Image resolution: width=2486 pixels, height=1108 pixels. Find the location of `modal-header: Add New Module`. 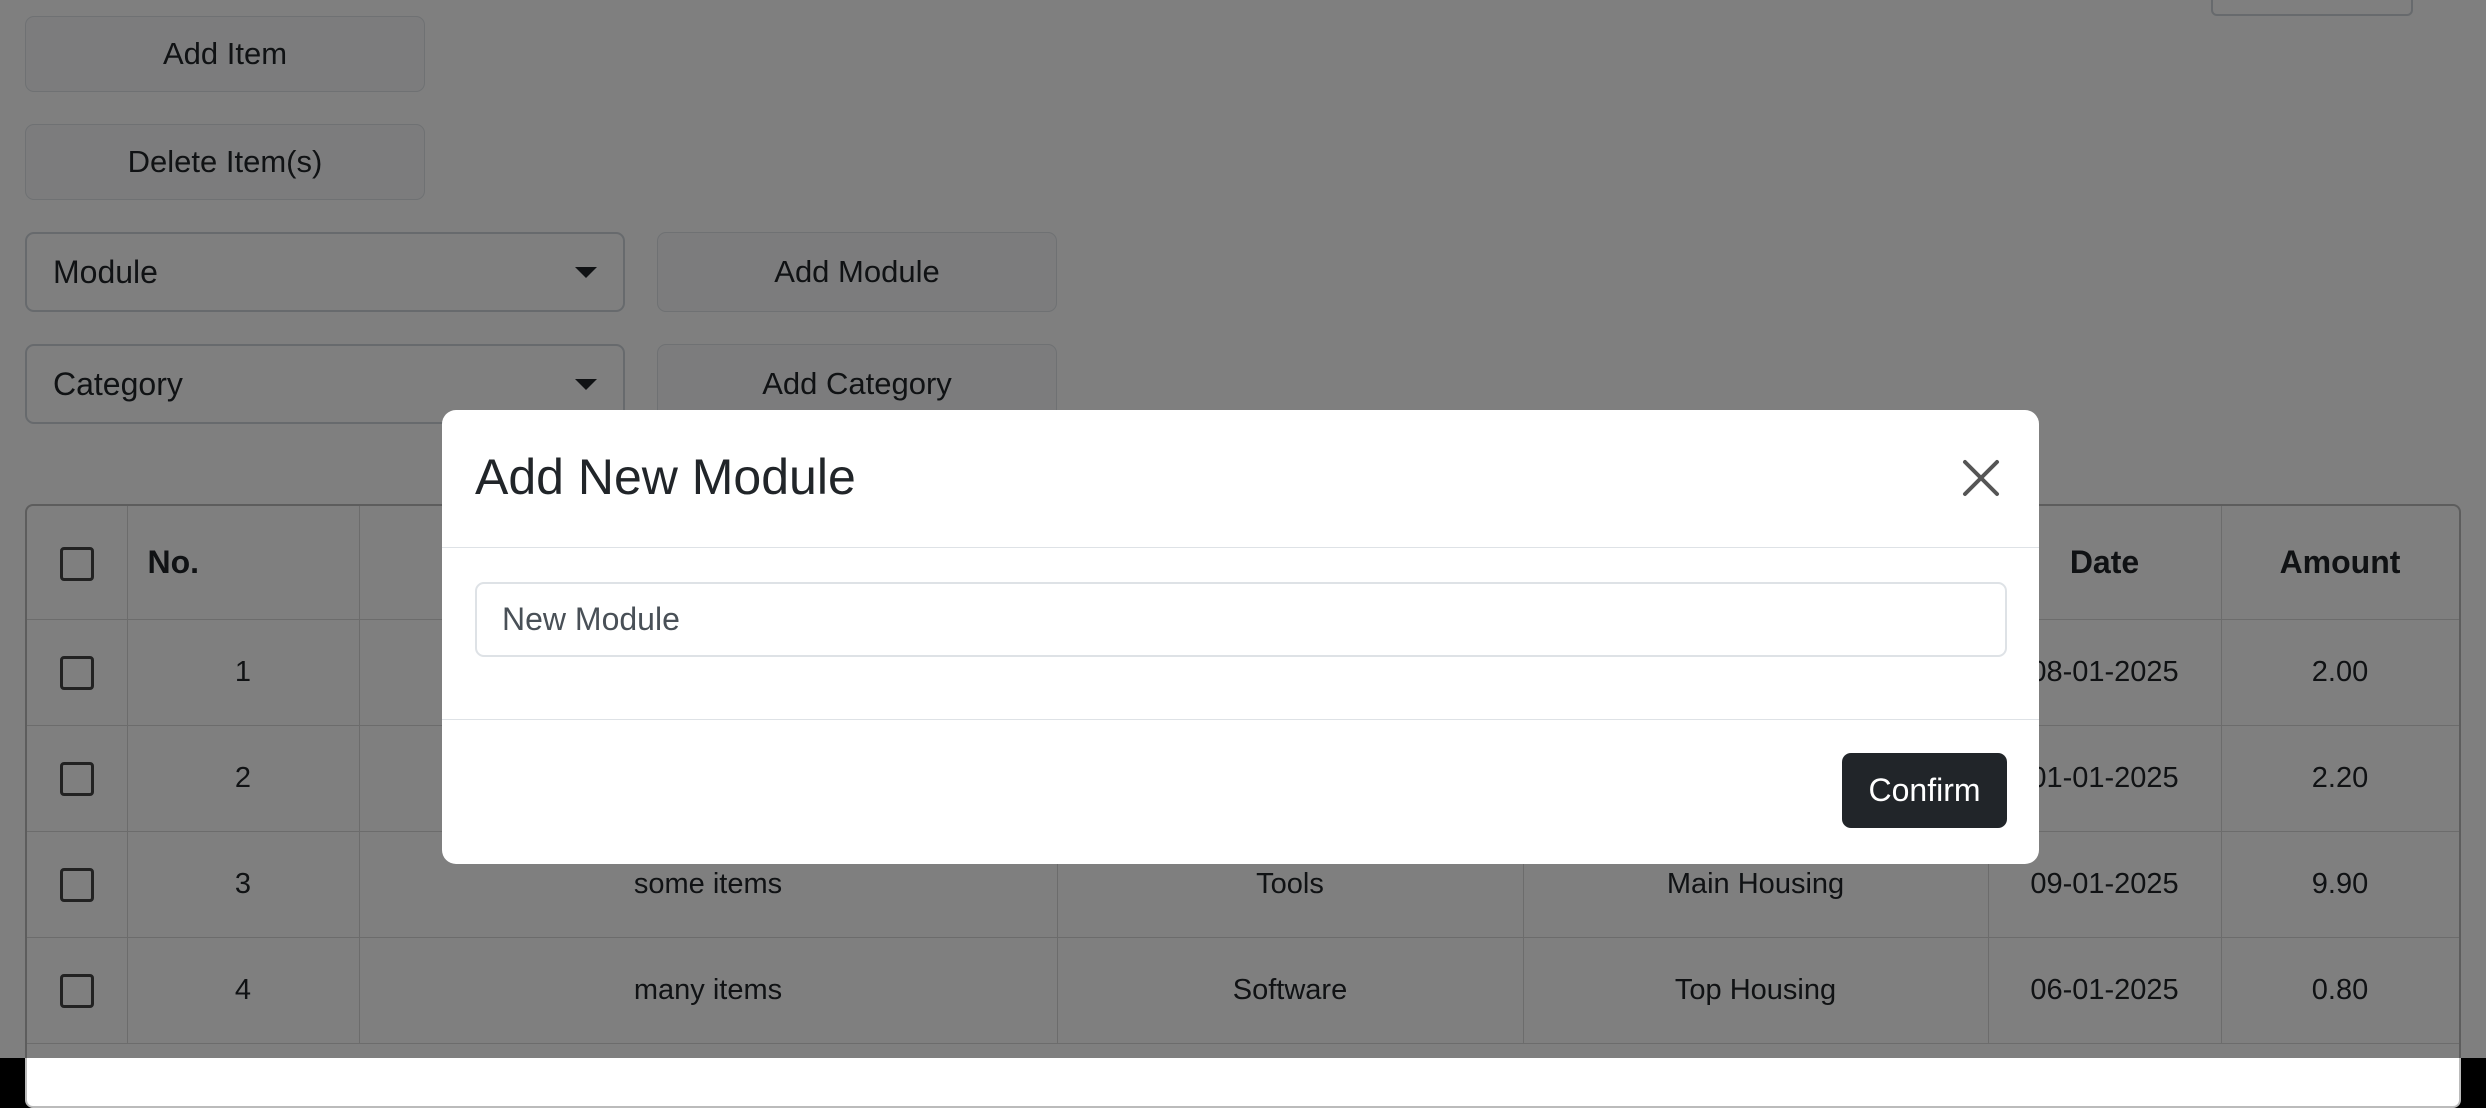

modal-header: Add New Module is located at coordinates (1240, 479).